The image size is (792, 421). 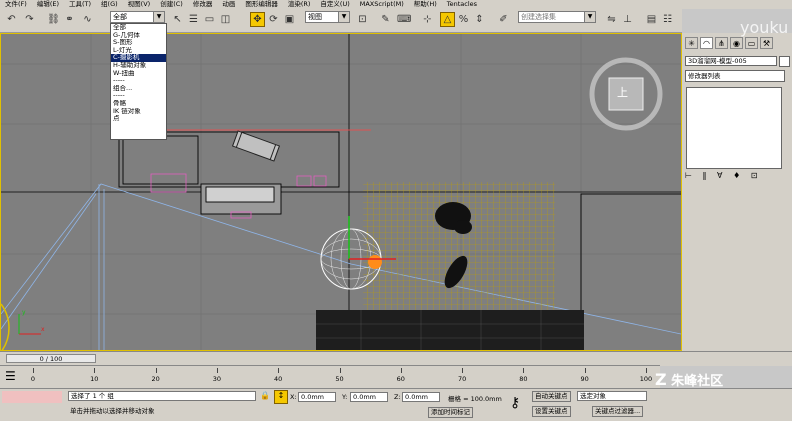 What do you see at coordinates (403, 19) in the screenshot?
I see `keyboard-shortcut-icon: ⌨` at bounding box center [403, 19].